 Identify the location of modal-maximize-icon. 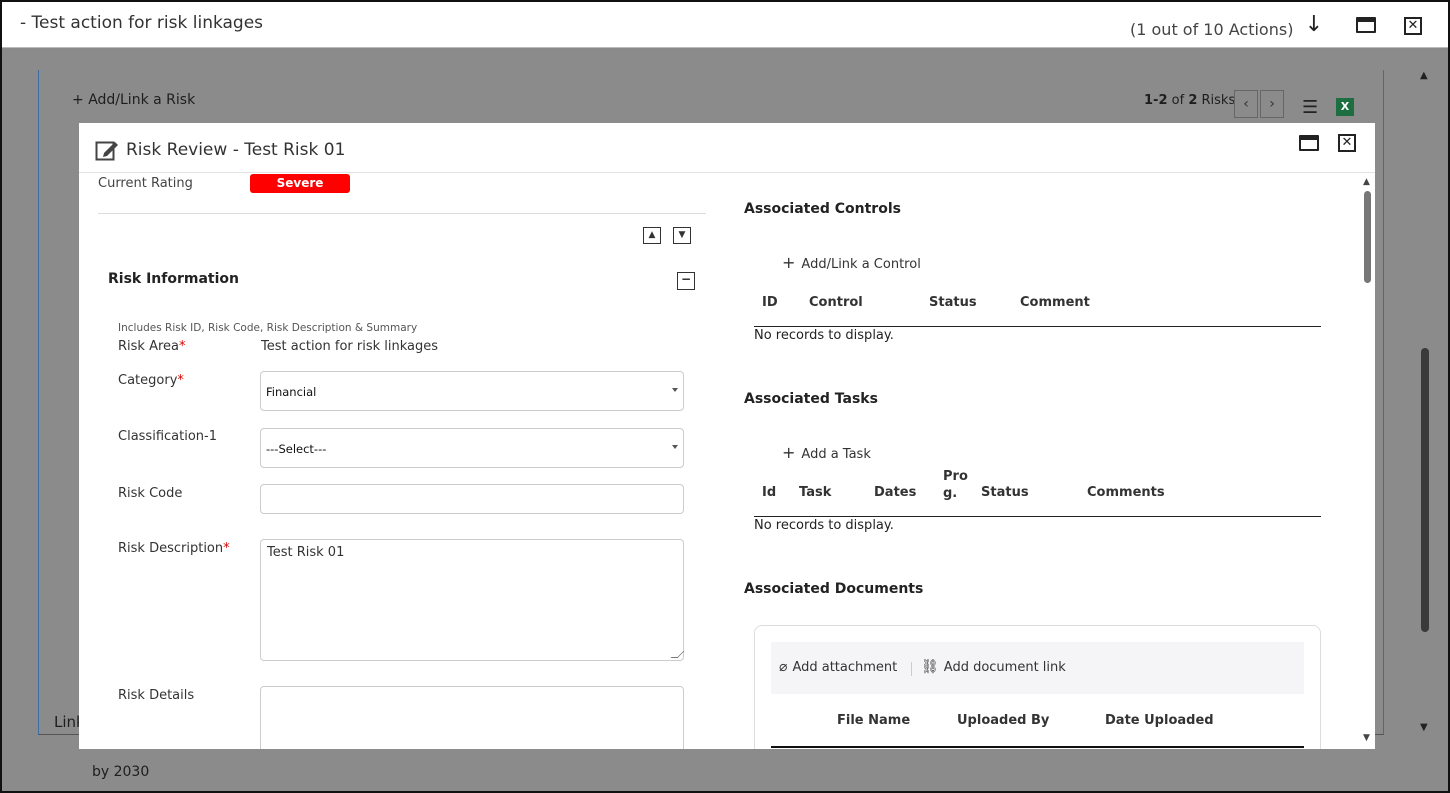
(1309, 143).